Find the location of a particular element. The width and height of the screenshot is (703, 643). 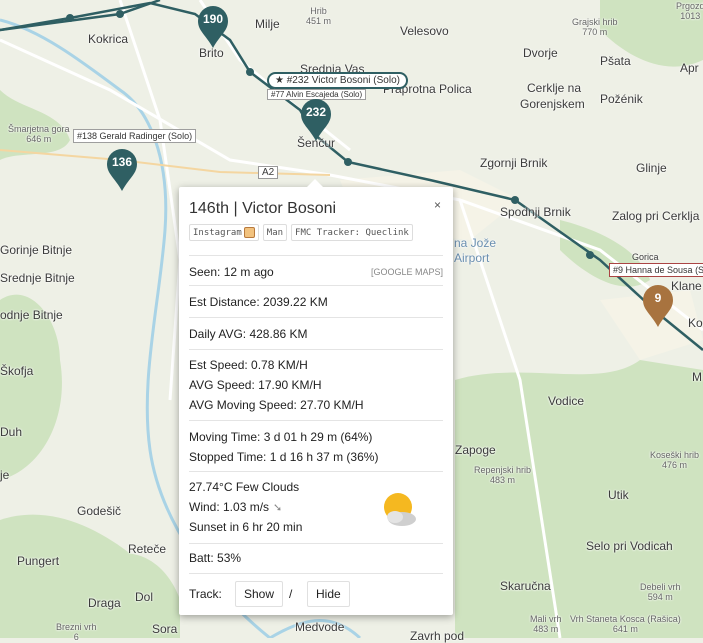

place-je: je is located at coordinates (5, 475).